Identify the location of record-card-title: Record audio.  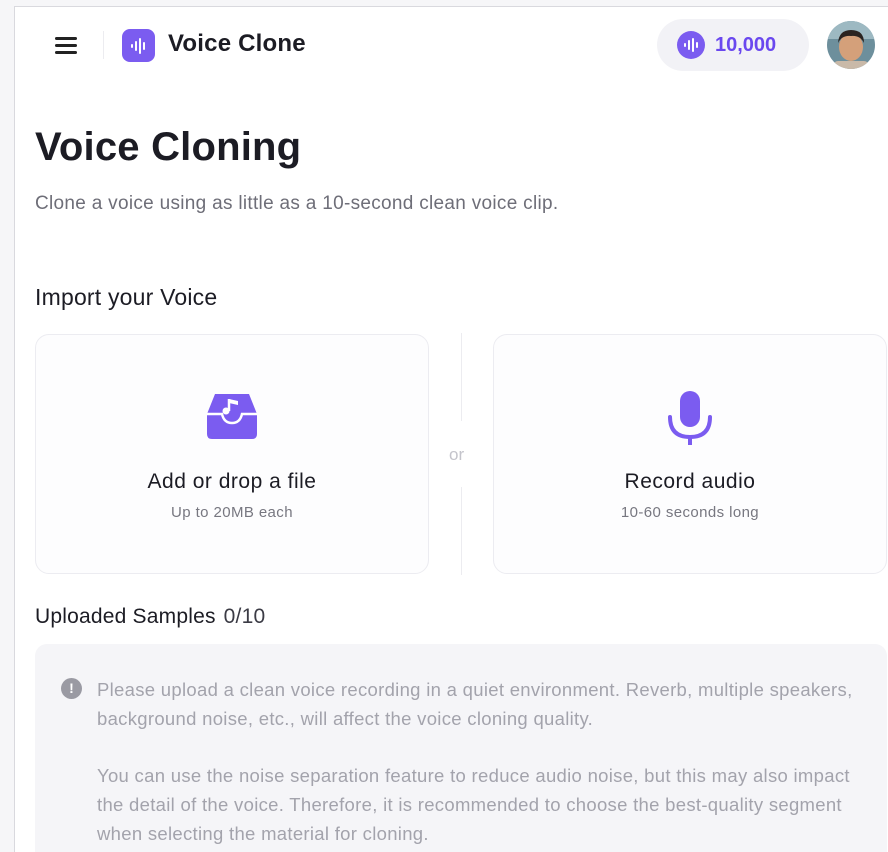
(690, 481).